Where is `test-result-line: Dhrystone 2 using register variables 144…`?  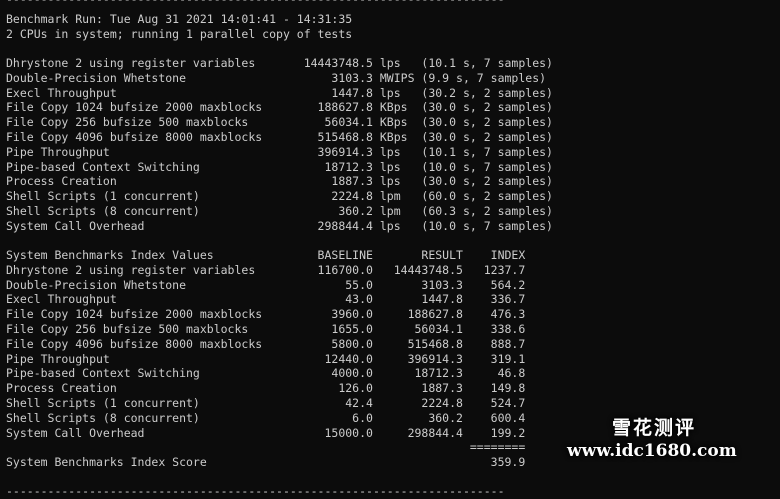 test-result-line: Dhrystone 2 using register variables 144… is located at coordinates (279, 63).